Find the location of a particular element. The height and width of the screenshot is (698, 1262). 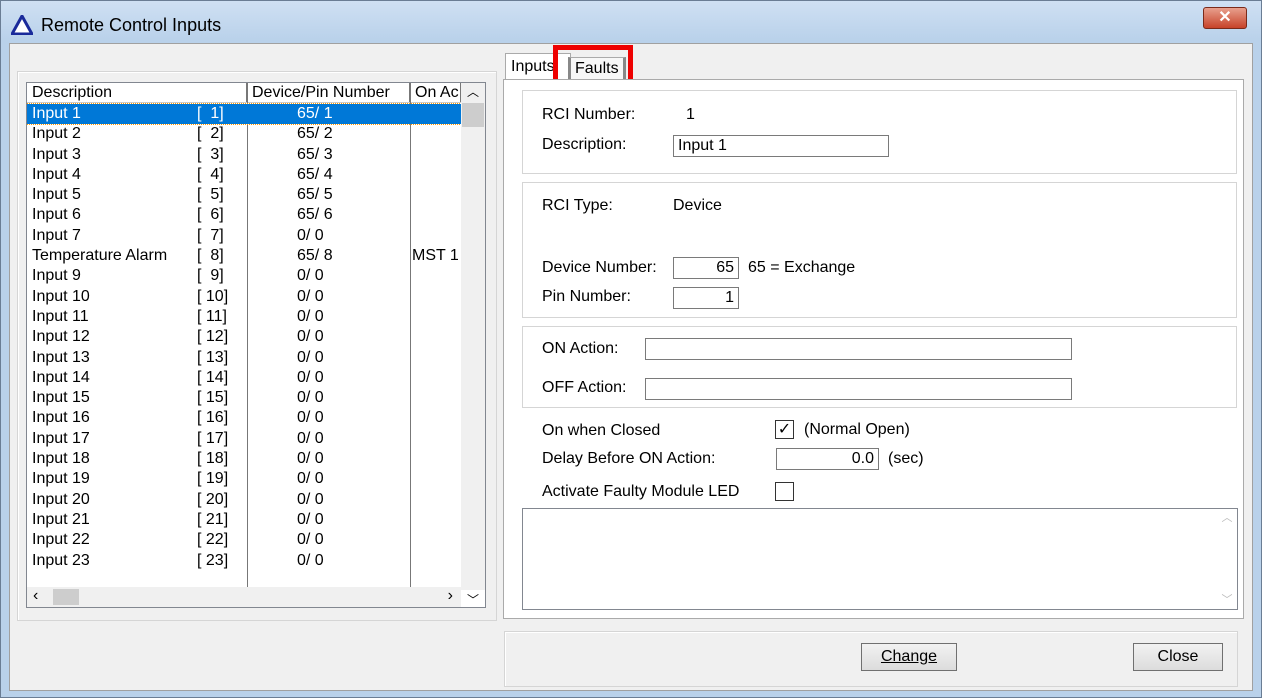

textarea-scrollbar: ︿ ﹀ is located at coordinates (1227, 559).